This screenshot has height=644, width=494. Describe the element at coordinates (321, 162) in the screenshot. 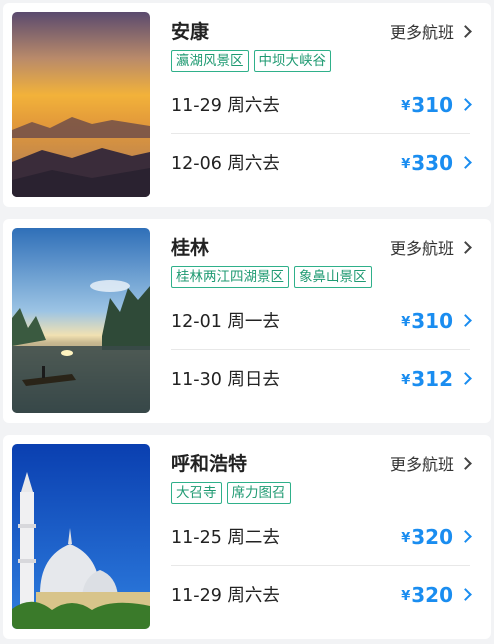

I see `flight-row: 12-06 周六去 ¥ 330` at that location.